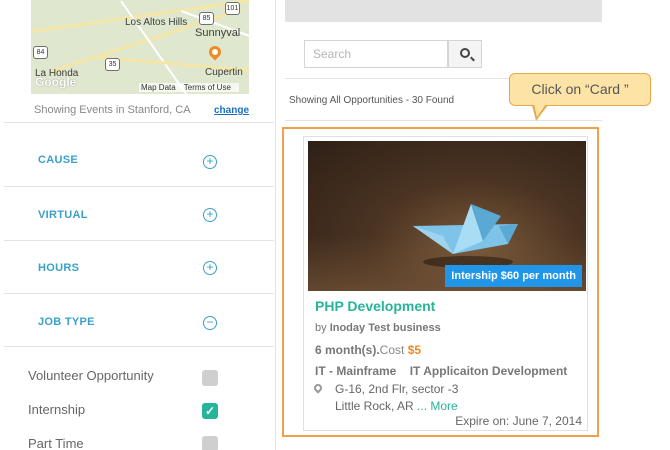 The width and height of the screenshot is (670, 450). I want to click on job-type-label-volunteer: Volunteer Opportunity, so click(91, 375).